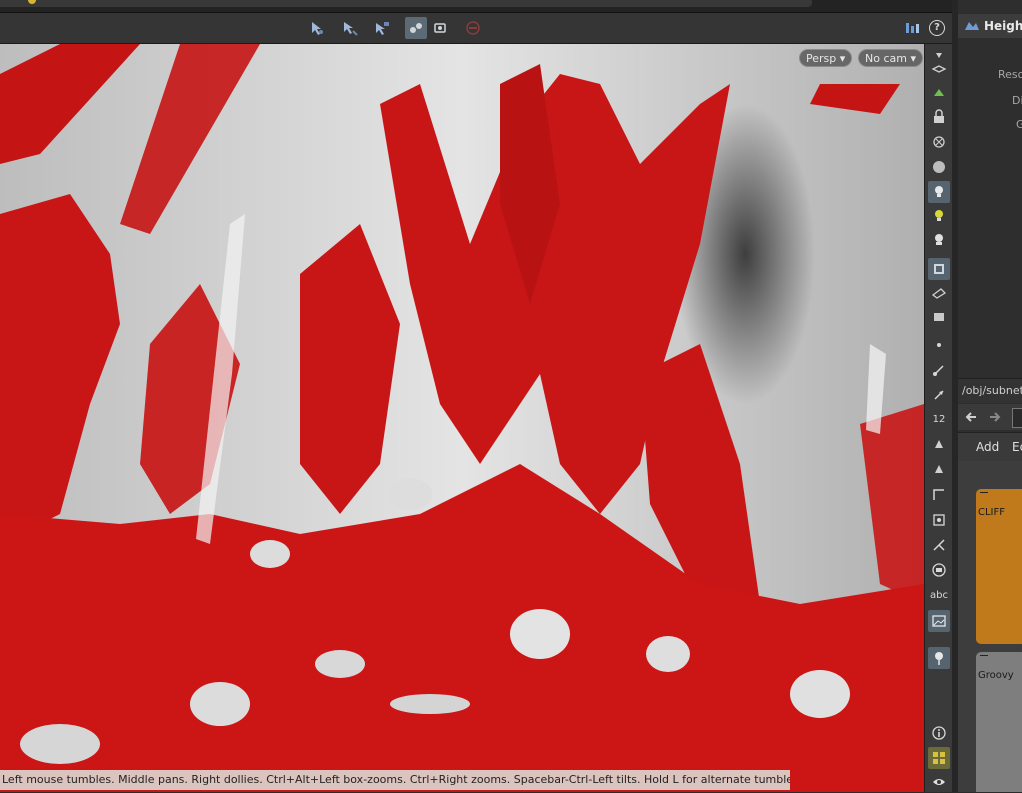  I want to click on texture-icon, so click(939, 269).